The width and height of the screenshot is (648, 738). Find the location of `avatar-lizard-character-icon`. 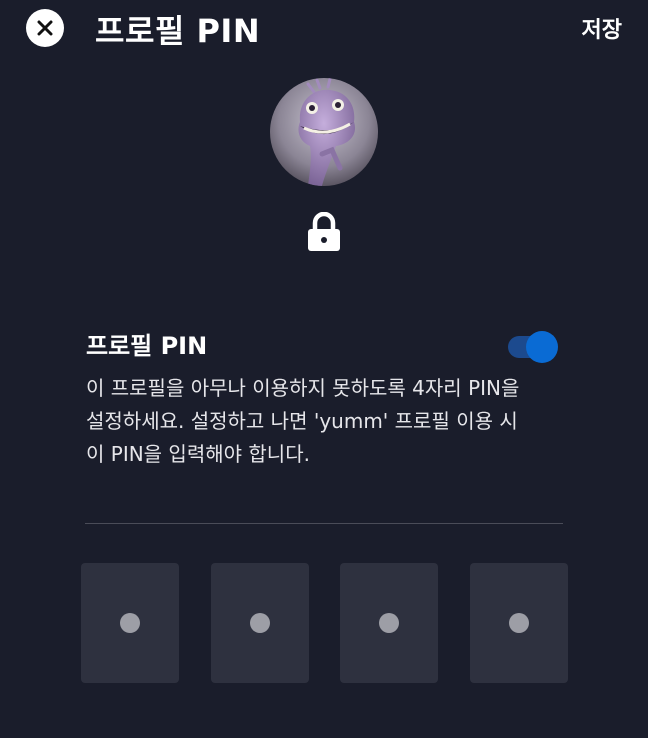

avatar-lizard-character-icon is located at coordinates (324, 132).